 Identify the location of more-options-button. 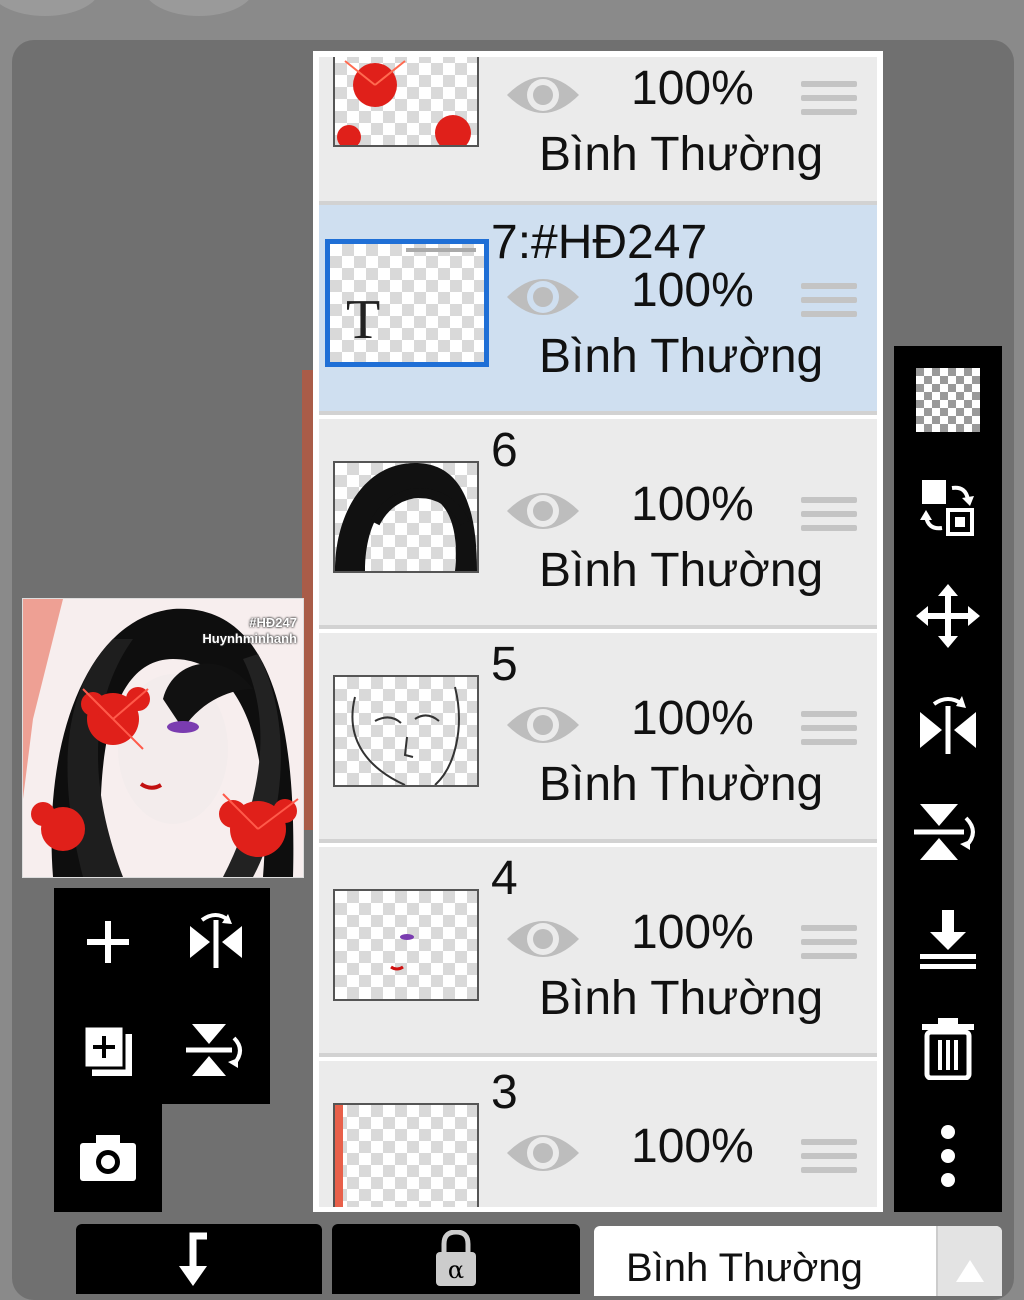
(948, 1156).